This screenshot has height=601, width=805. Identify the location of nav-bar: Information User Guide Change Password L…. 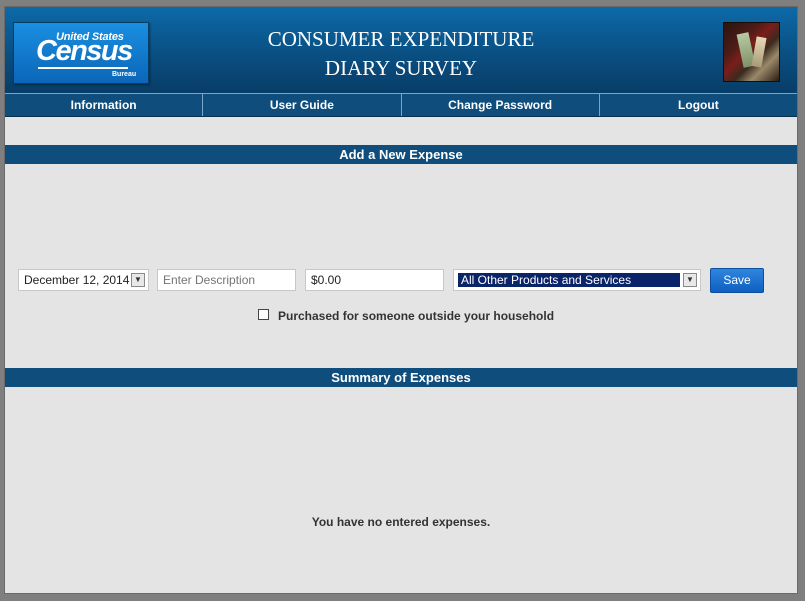
(401, 105).